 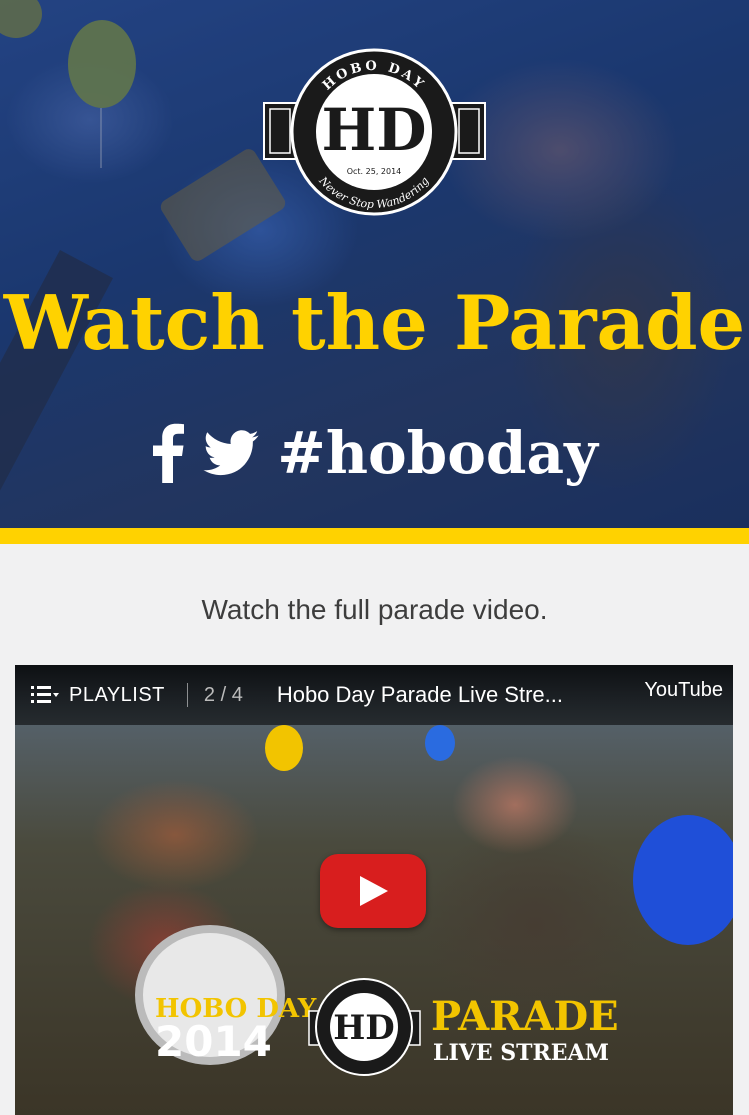 What do you see at coordinates (374, 171) in the screenshot?
I see `logo-date: Oct. 25, 2014` at bounding box center [374, 171].